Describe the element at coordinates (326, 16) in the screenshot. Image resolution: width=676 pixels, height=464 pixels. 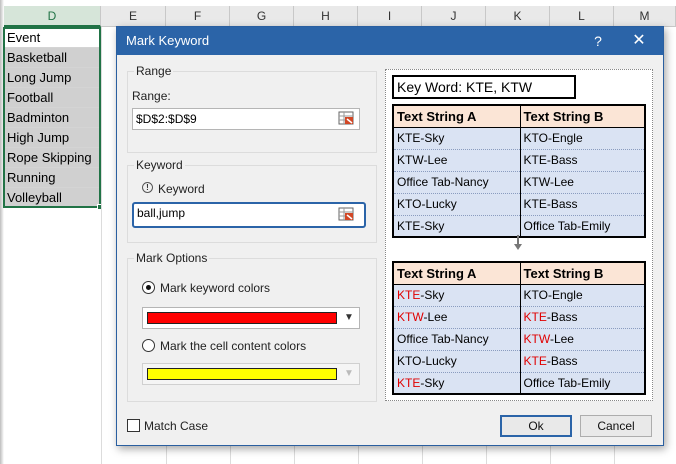
I see `column-header: H` at that location.